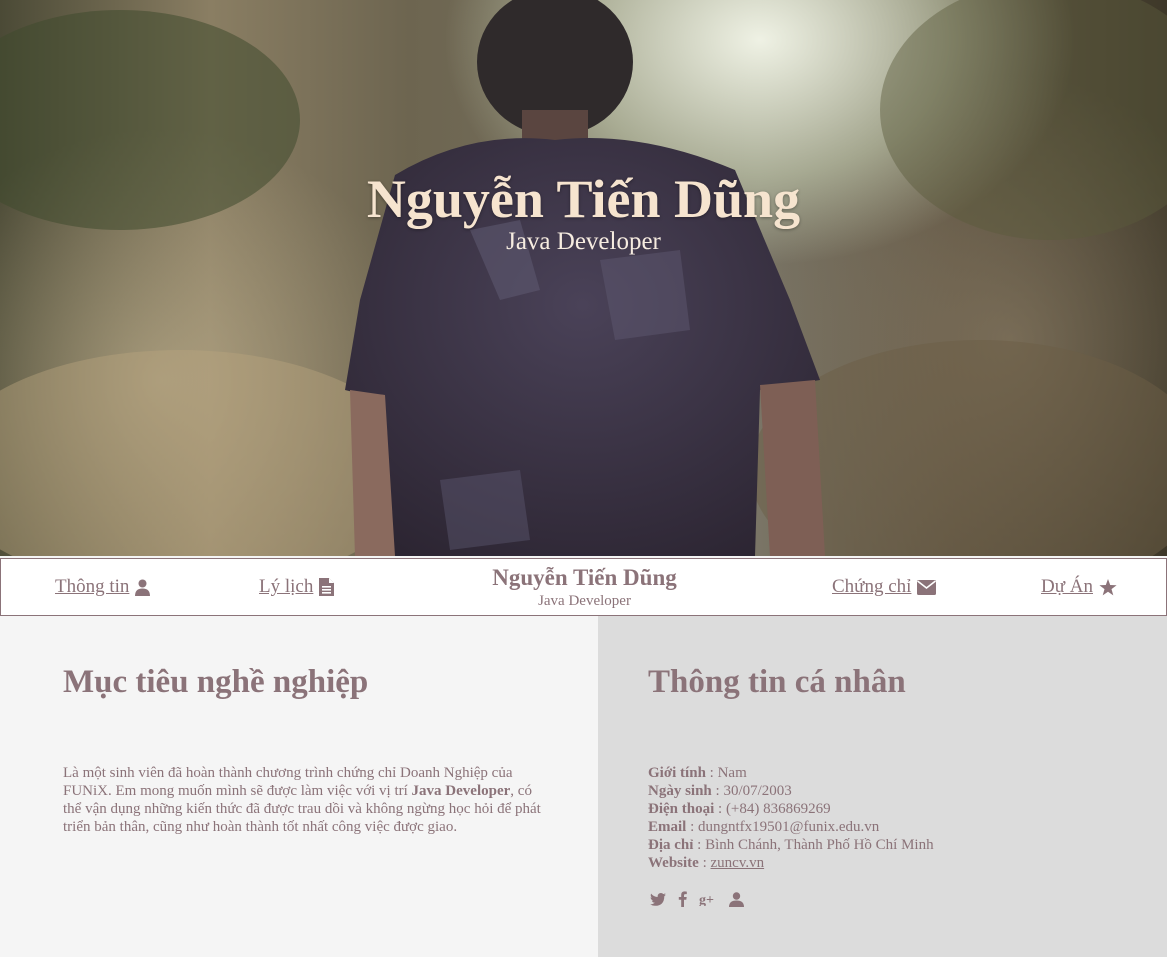 The width and height of the screenshot is (1167, 957). What do you see at coordinates (739, 809) in the screenshot?
I see `info-row-phone: Điện thoại : (+84) 836869269` at bounding box center [739, 809].